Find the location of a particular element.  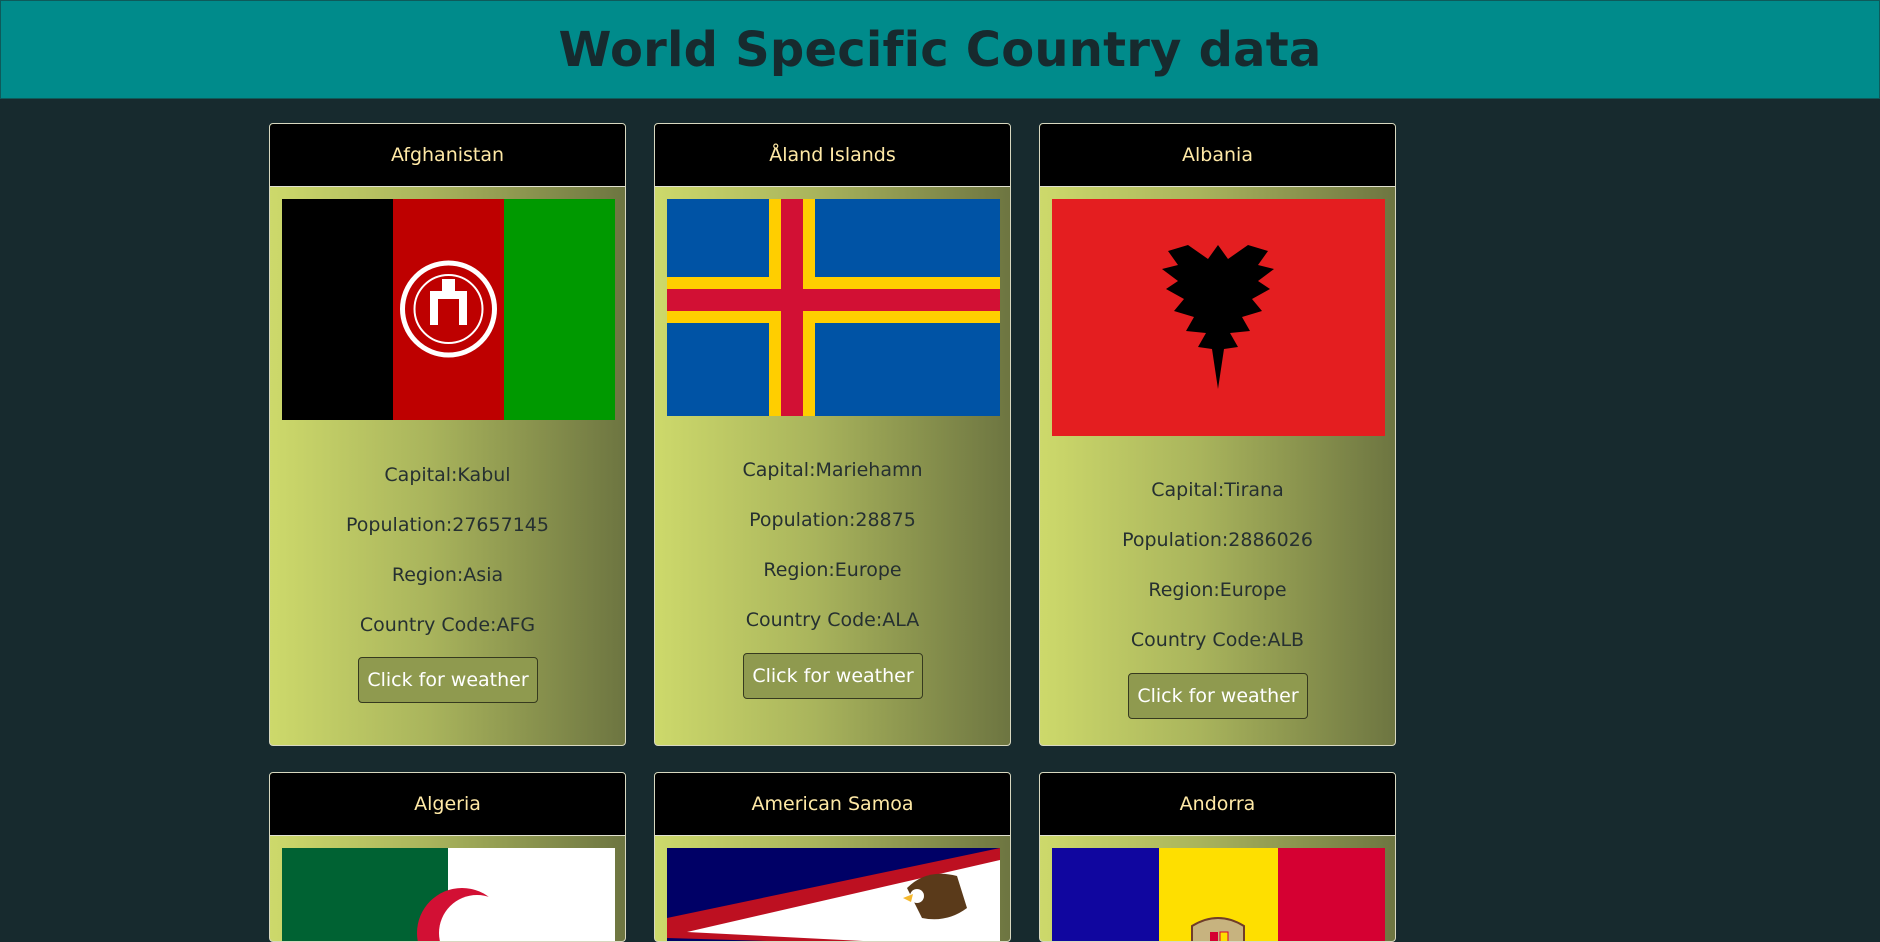

aland-flag-icon is located at coordinates (833, 307).